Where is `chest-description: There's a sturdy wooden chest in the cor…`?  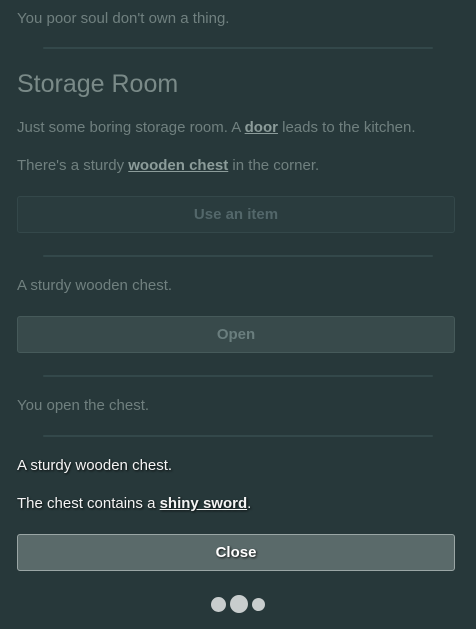
chest-description: There's a sturdy wooden chest in the cor… is located at coordinates (168, 166).